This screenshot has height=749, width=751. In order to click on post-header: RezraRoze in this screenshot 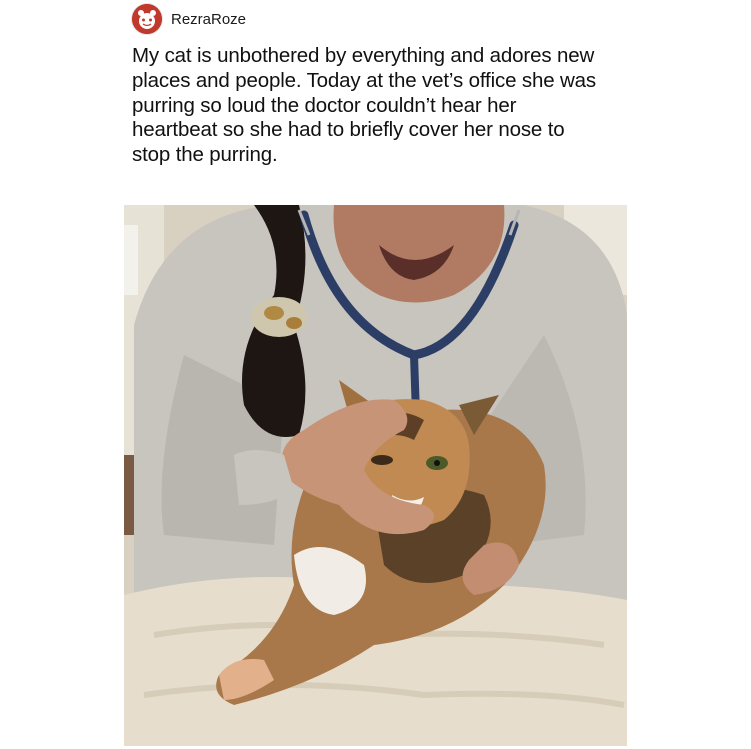, I will do `click(189, 19)`.